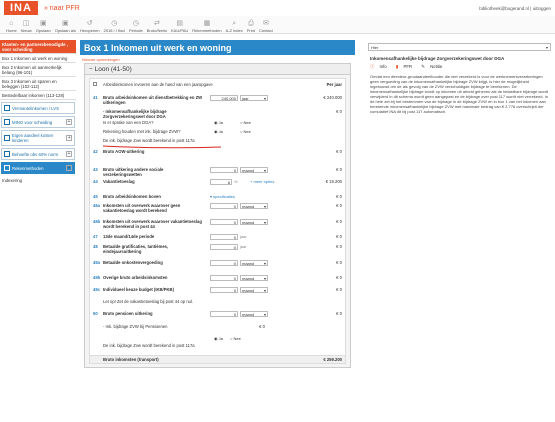  What do you see at coordinates (38, 168) in the screenshot?
I see `sidebar-button-rekenmethoden: Rekenmethoden +` at bounding box center [38, 168].